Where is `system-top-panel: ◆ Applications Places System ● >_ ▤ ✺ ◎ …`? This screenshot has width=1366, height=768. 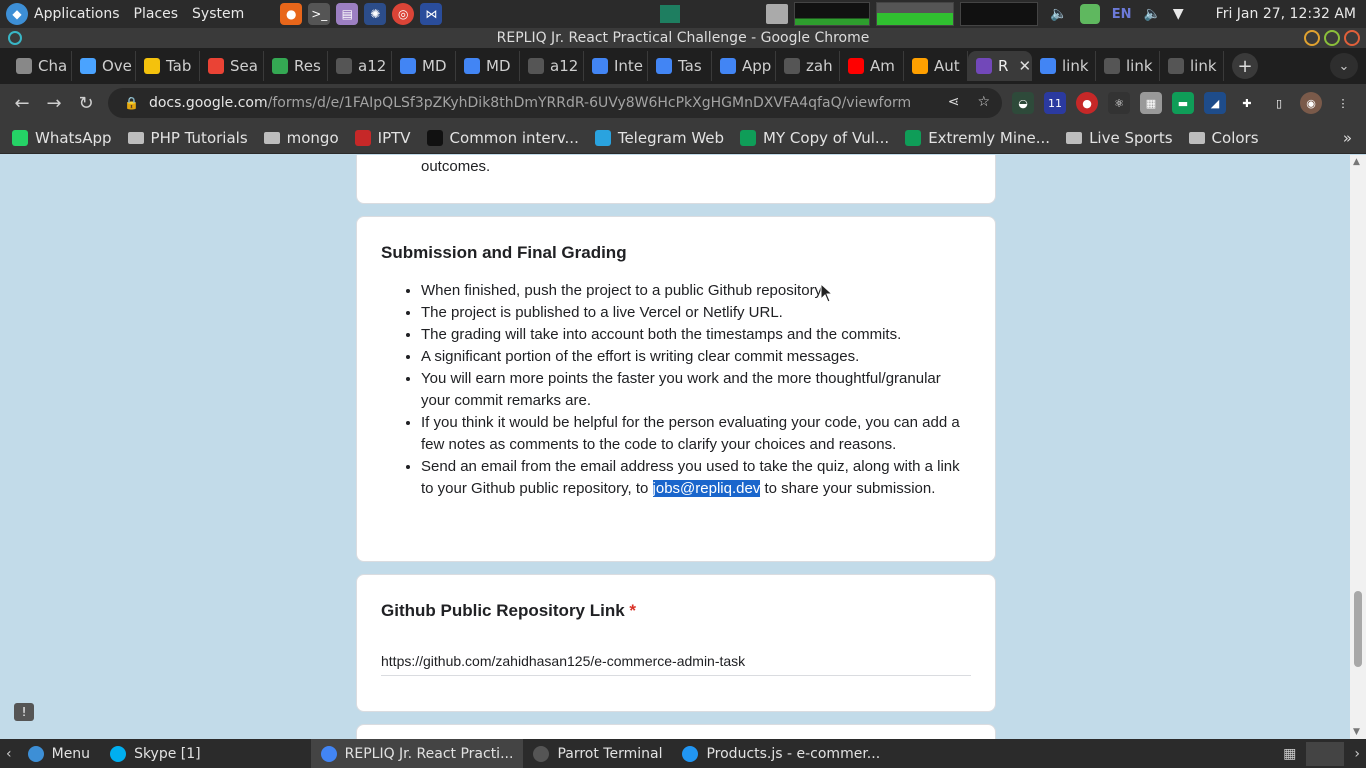
system-top-panel: ◆ Applications Places System ● >_ ▤ ✺ ◎ … is located at coordinates (683, 14).